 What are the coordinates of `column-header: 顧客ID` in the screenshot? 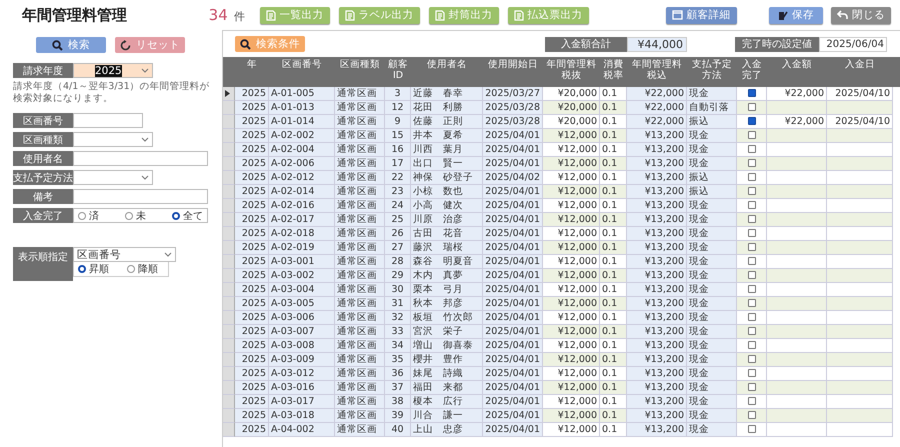 It's located at (398, 72).